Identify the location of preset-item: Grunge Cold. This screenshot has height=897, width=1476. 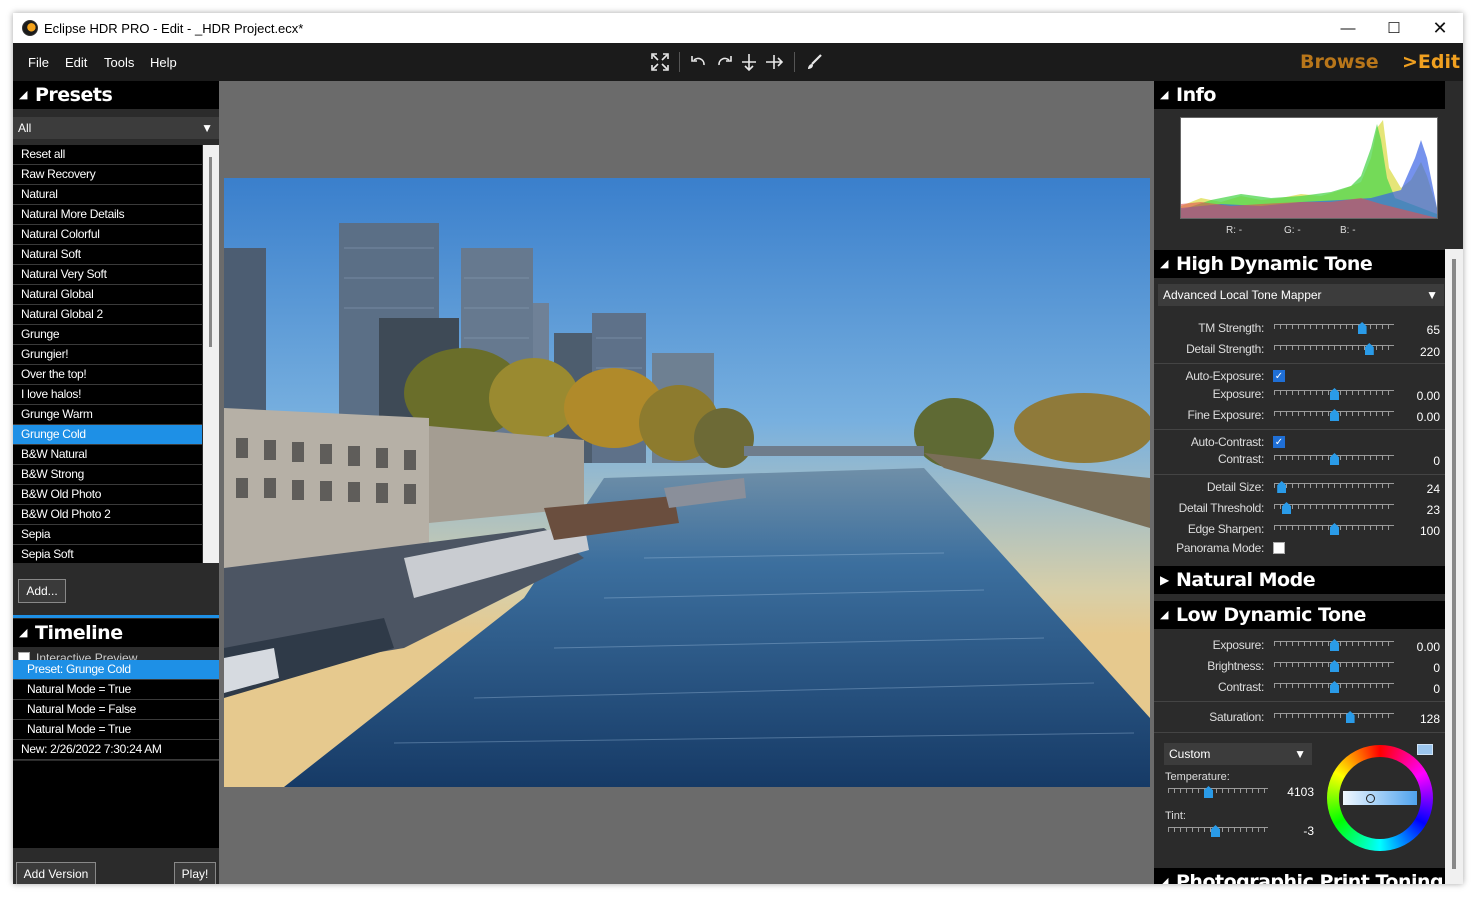
(107, 435).